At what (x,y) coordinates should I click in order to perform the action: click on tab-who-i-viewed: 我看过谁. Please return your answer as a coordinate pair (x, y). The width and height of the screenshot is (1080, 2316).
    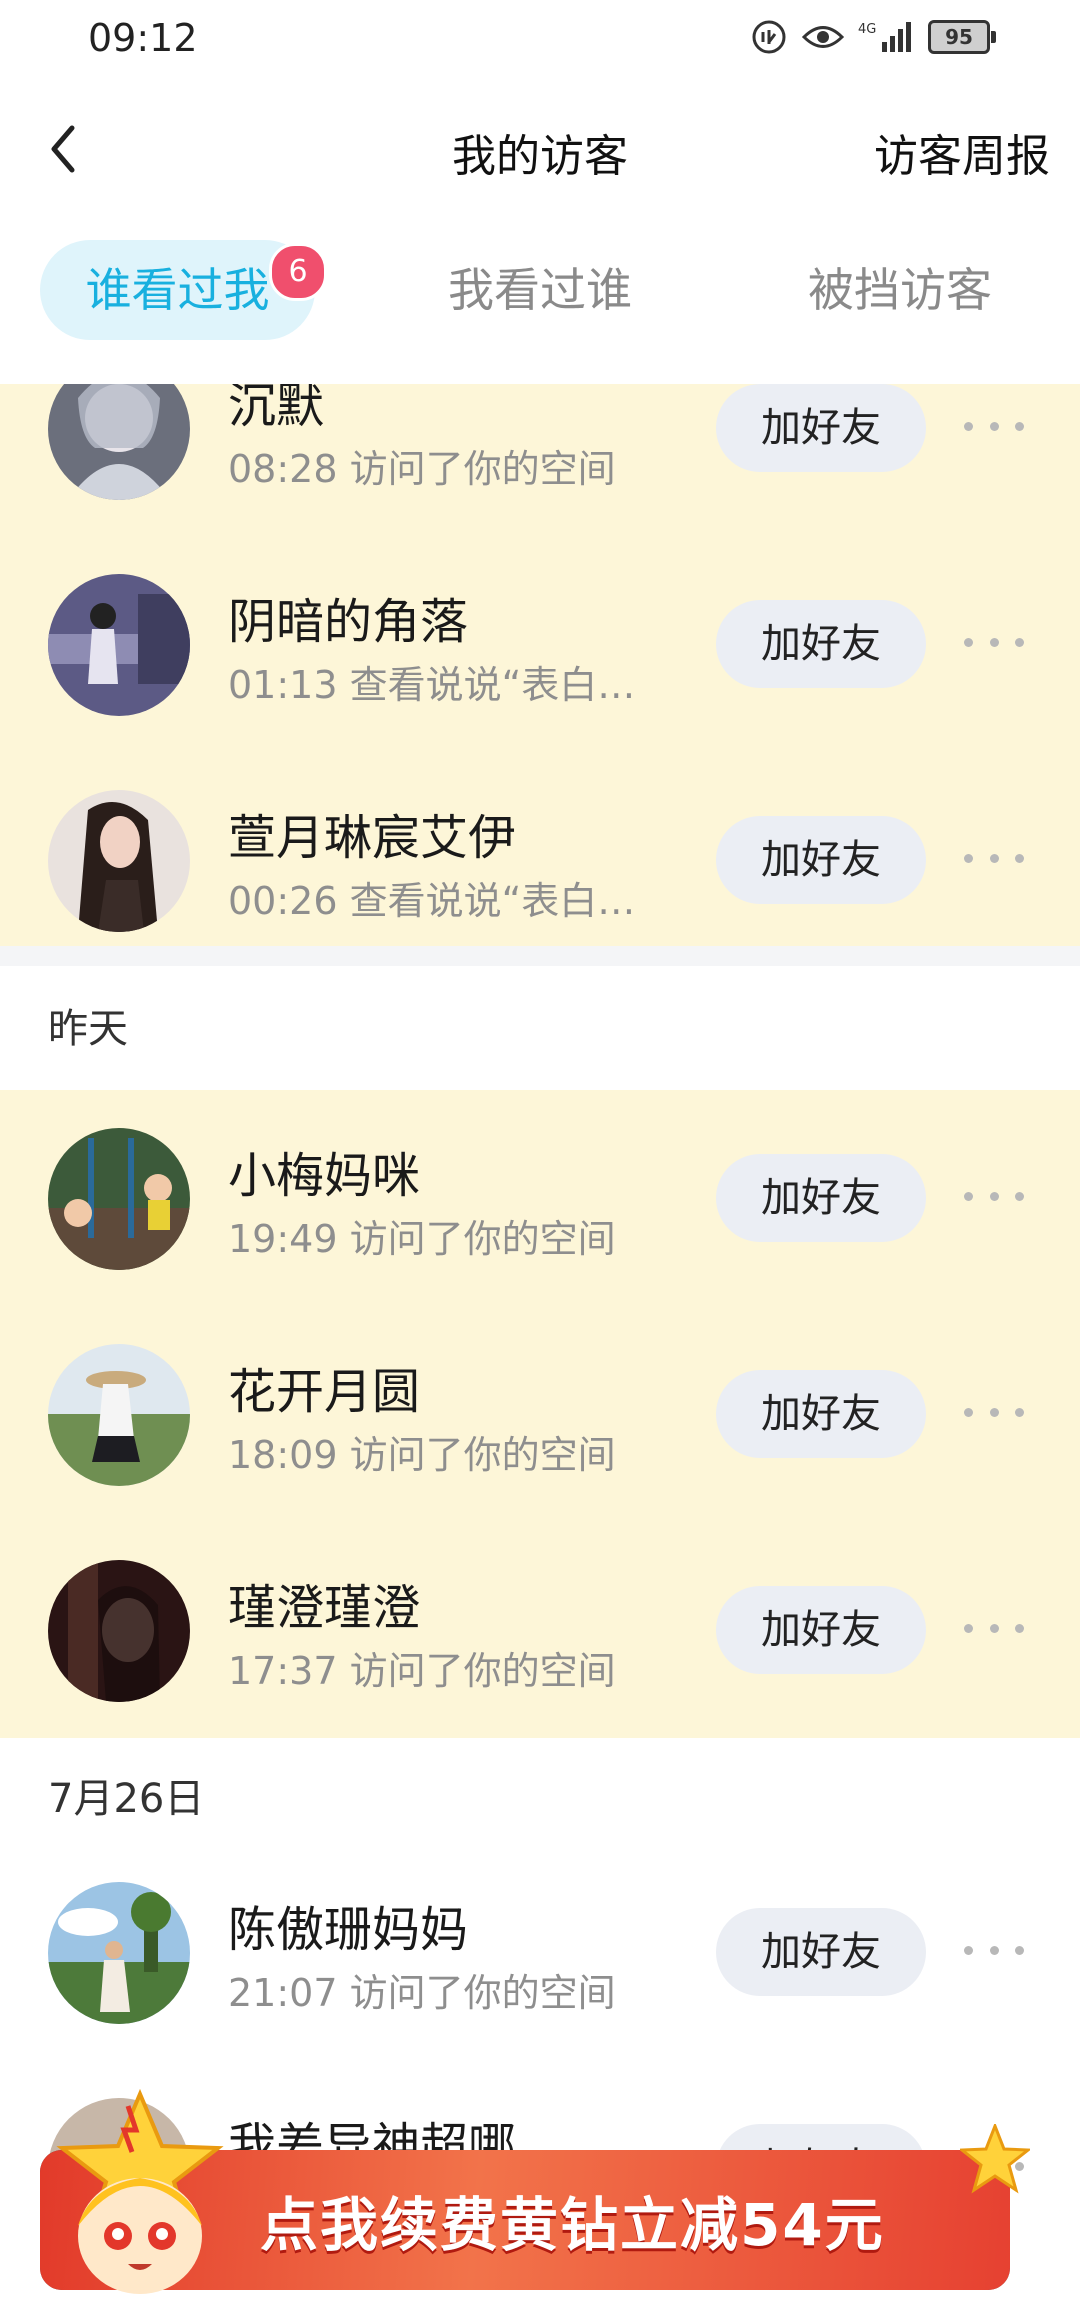
    Looking at the image, I should click on (540, 290).